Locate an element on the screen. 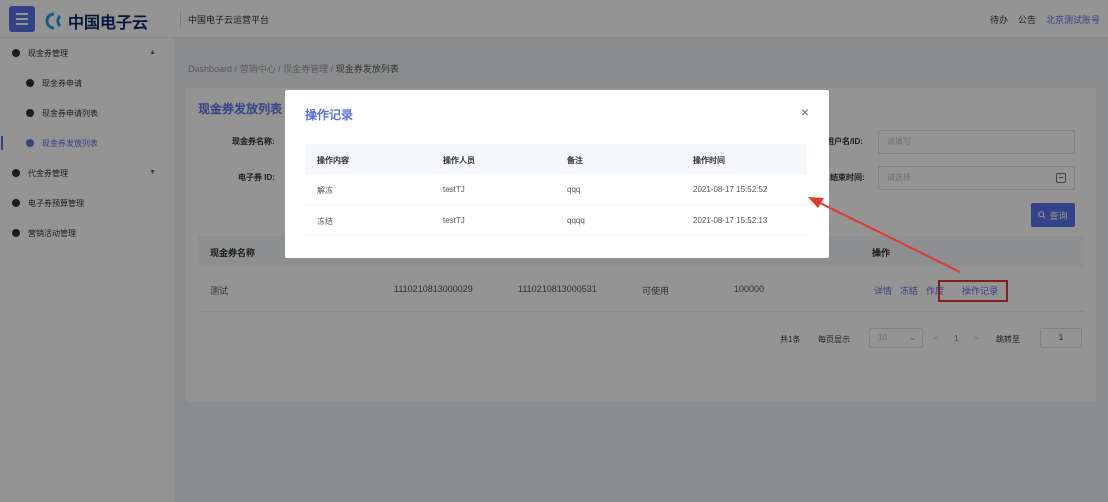 The height and width of the screenshot is (502, 1108). cell-action: 解冻 is located at coordinates (325, 190).